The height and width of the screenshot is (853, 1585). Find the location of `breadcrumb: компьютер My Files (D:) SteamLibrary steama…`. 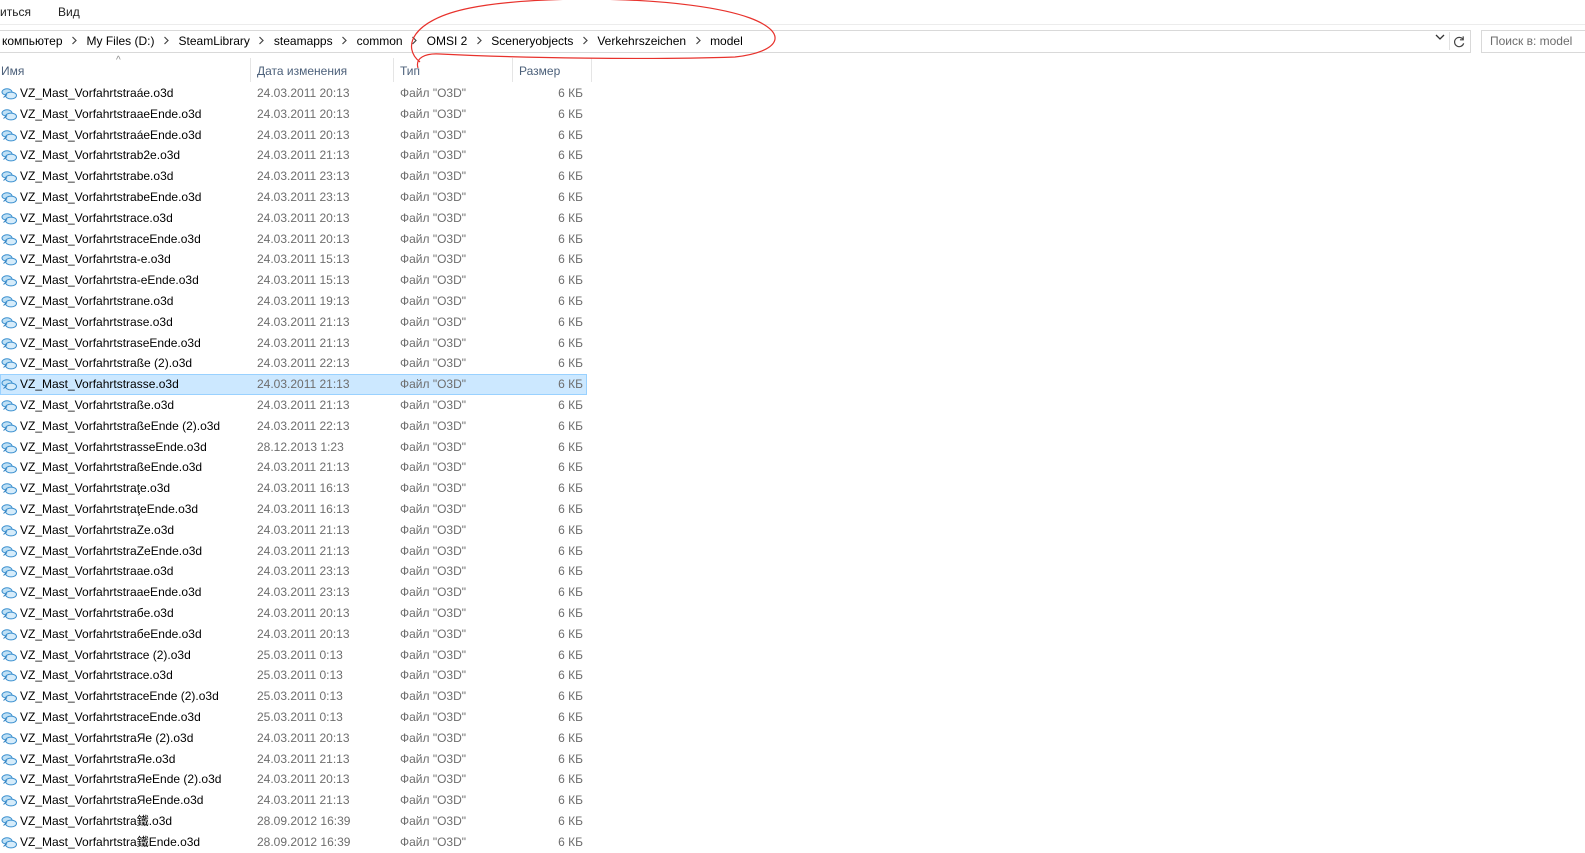

breadcrumb: компьютер My Files (D:) SteamLibrary steama… is located at coordinates (372, 41).